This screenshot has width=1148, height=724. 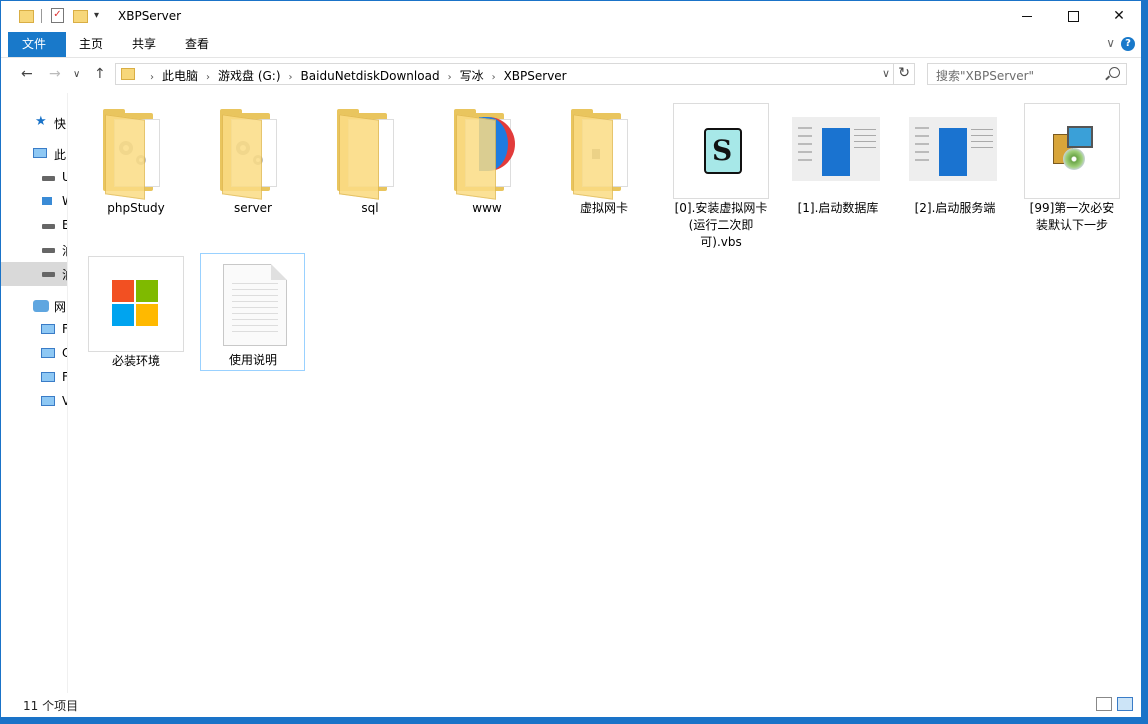 I want to click on nav-label: 此, so click(x=60, y=155).